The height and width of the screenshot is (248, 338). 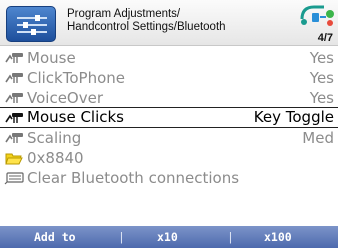 I want to click on item-label: Scaling, so click(x=54, y=138).